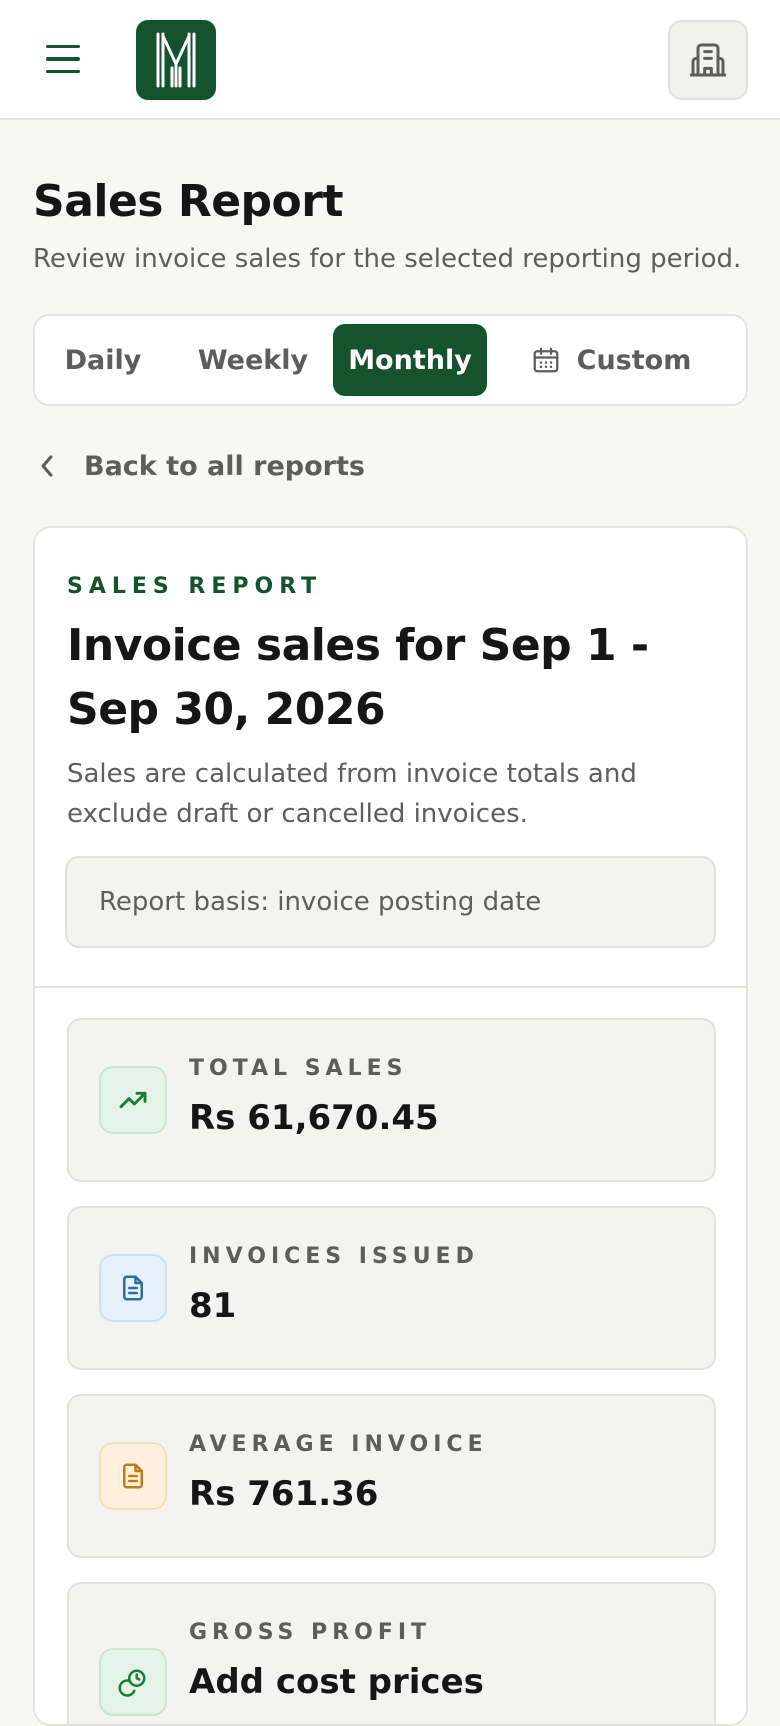 This screenshot has width=780, height=1726. I want to click on tab-monthly-label: Monthly, so click(410, 360).